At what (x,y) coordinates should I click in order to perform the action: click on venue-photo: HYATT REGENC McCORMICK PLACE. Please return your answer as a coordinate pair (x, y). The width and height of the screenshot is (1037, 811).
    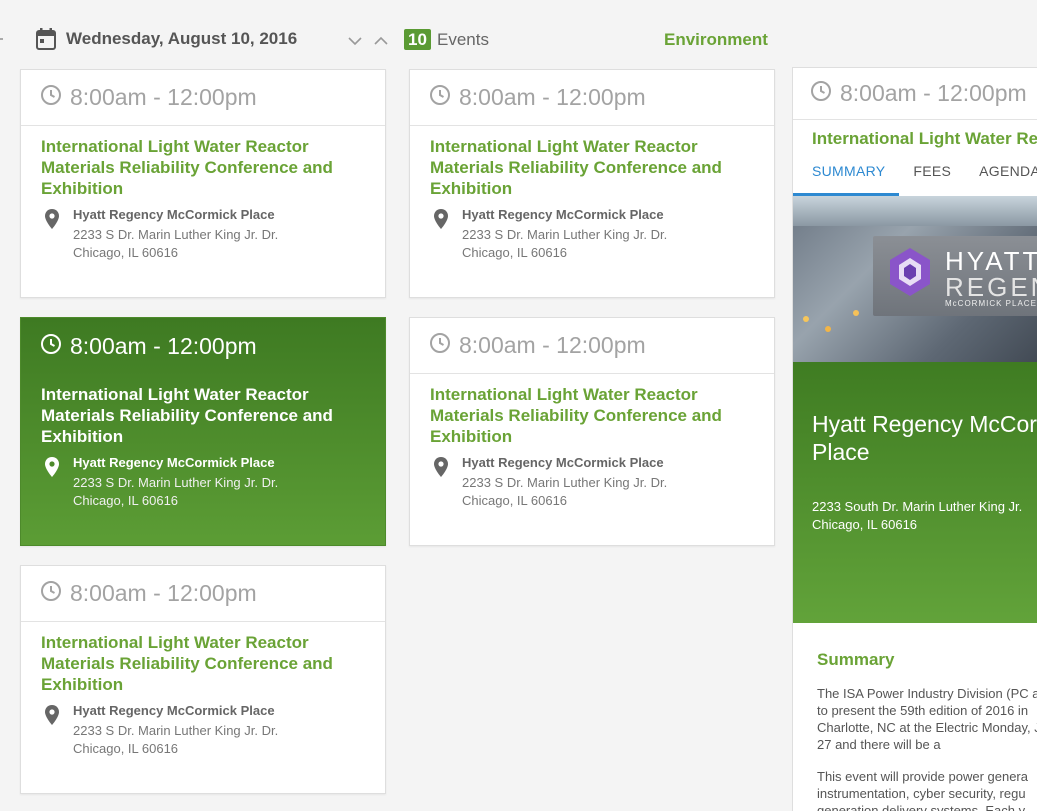
    Looking at the image, I should click on (915, 279).